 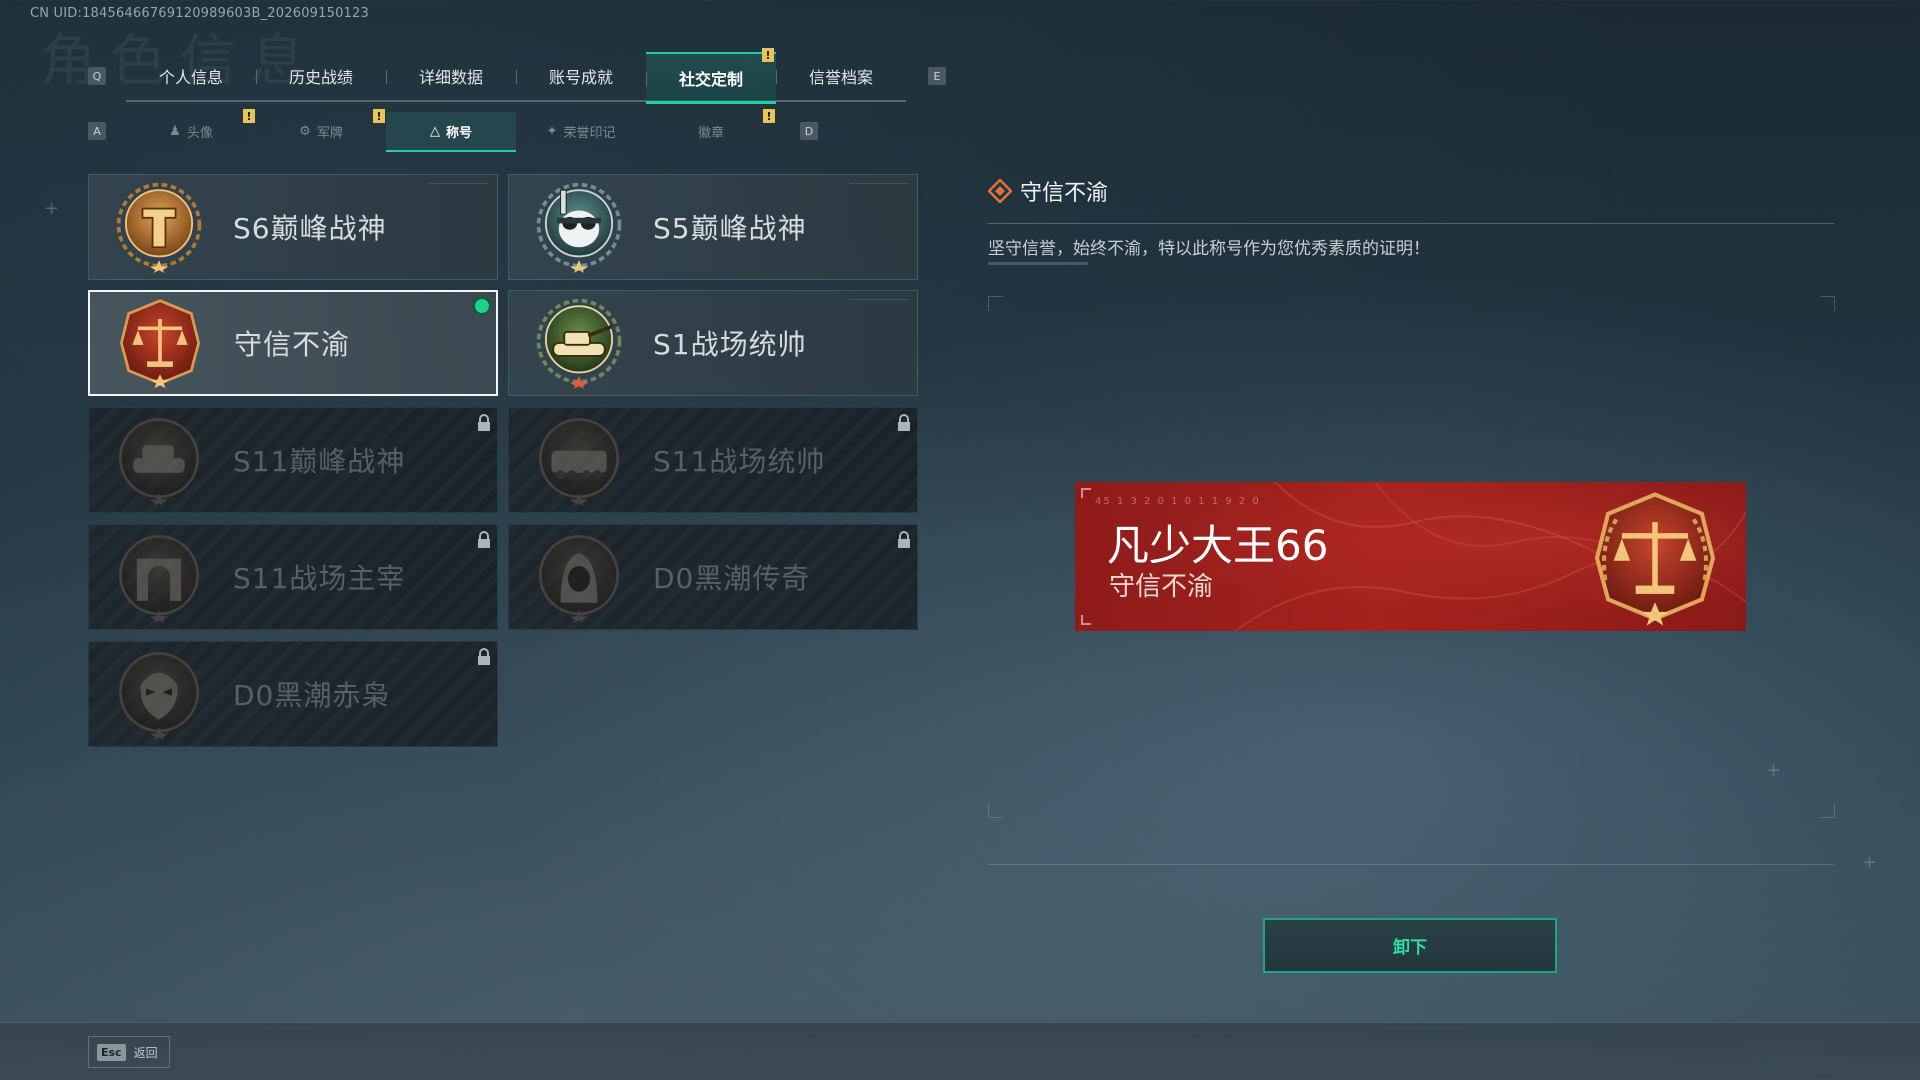 I want to click on subtab-badge-label: 徽章, so click(x=710, y=133).